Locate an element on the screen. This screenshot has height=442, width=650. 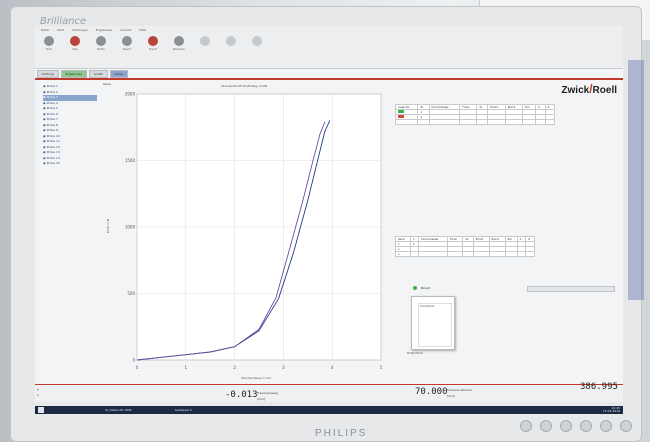
progress-bar is located at coordinates (571, 289).